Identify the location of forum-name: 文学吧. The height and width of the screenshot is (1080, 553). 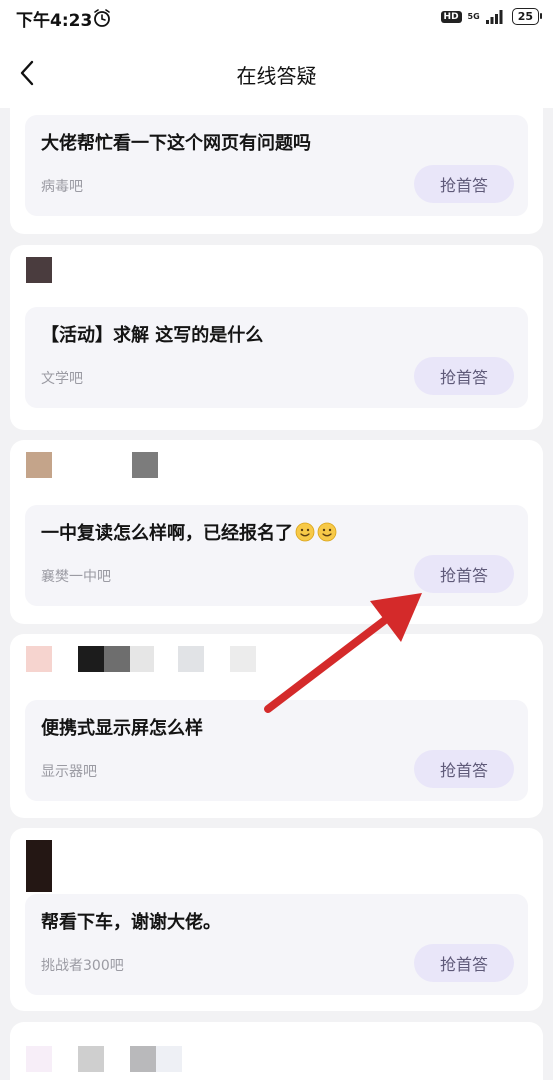
(62, 379).